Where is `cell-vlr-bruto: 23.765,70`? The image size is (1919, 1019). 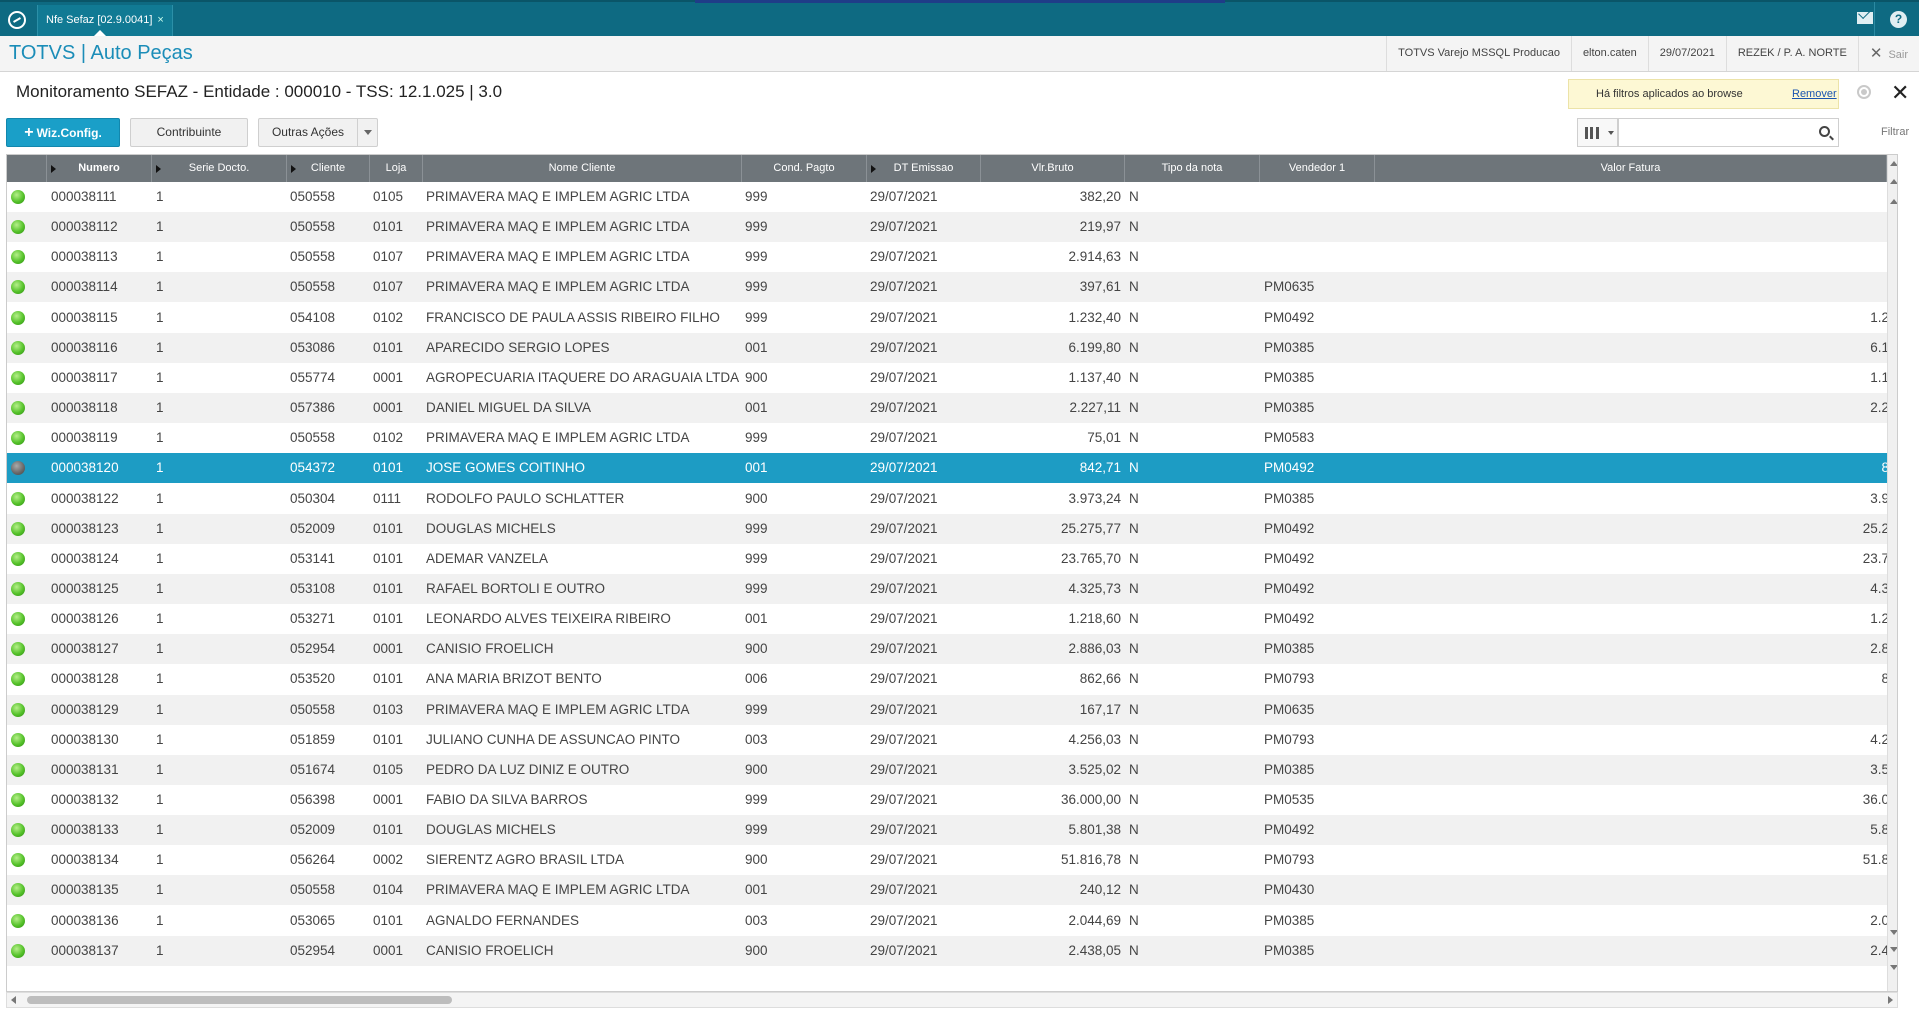 cell-vlr-bruto: 23.765,70 is located at coordinates (1090, 558).